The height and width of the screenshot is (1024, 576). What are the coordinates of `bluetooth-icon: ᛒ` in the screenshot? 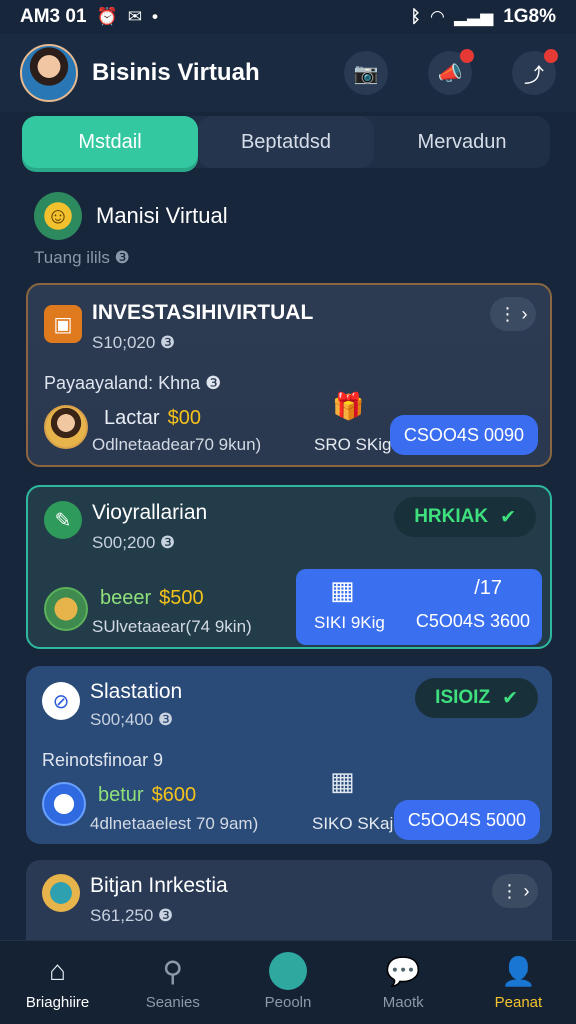 It's located at (415, 16).